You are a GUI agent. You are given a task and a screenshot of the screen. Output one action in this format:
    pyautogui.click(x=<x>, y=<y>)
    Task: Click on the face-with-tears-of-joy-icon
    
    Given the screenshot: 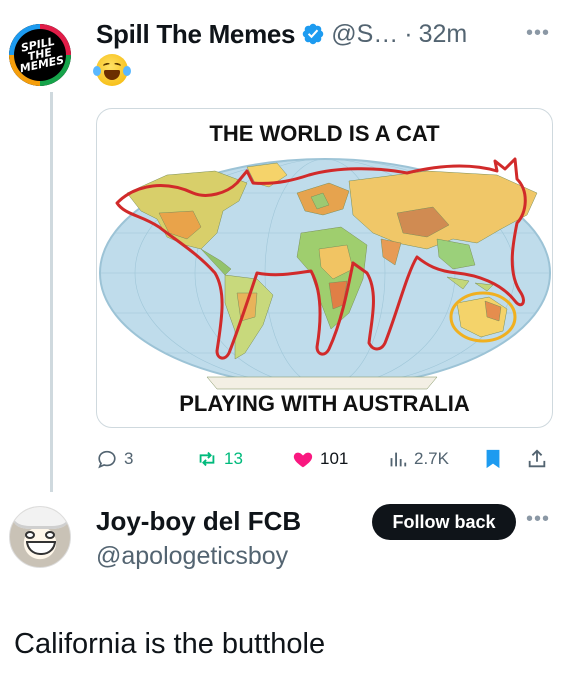 What is the action you would take?
    pyautogui.click(x=112, y=70)
    